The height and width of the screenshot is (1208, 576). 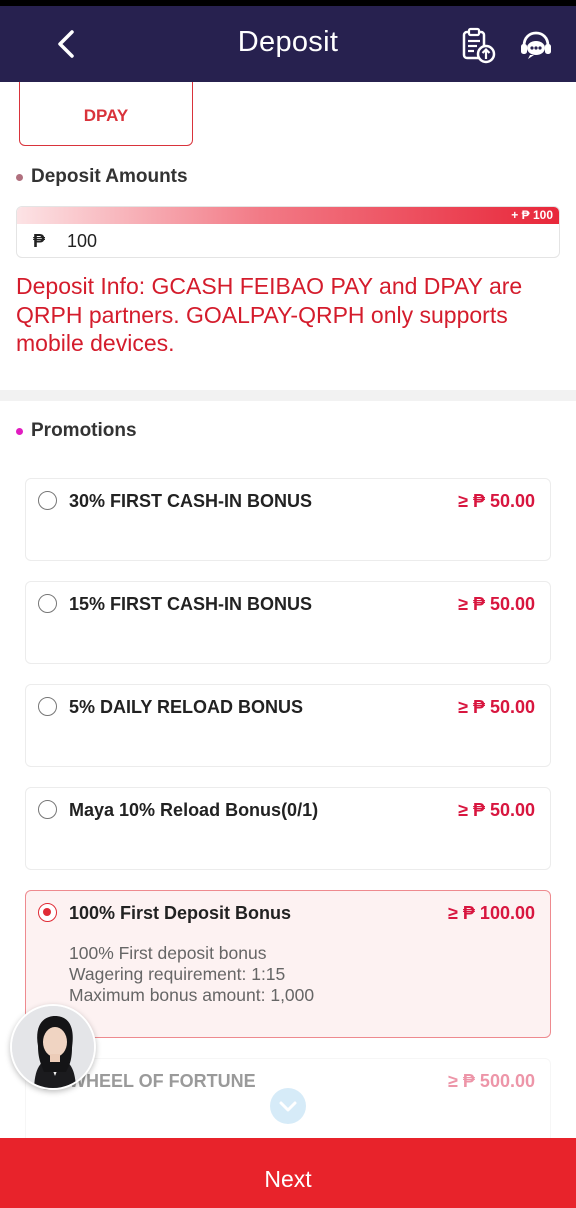 What do you see at coordinates (288, 828) in the screenshot?
I see `promo-option: Maya 10% Reload Bonus(0/1) ≥ ₱ 50.00` at bounding box center [288, 828].